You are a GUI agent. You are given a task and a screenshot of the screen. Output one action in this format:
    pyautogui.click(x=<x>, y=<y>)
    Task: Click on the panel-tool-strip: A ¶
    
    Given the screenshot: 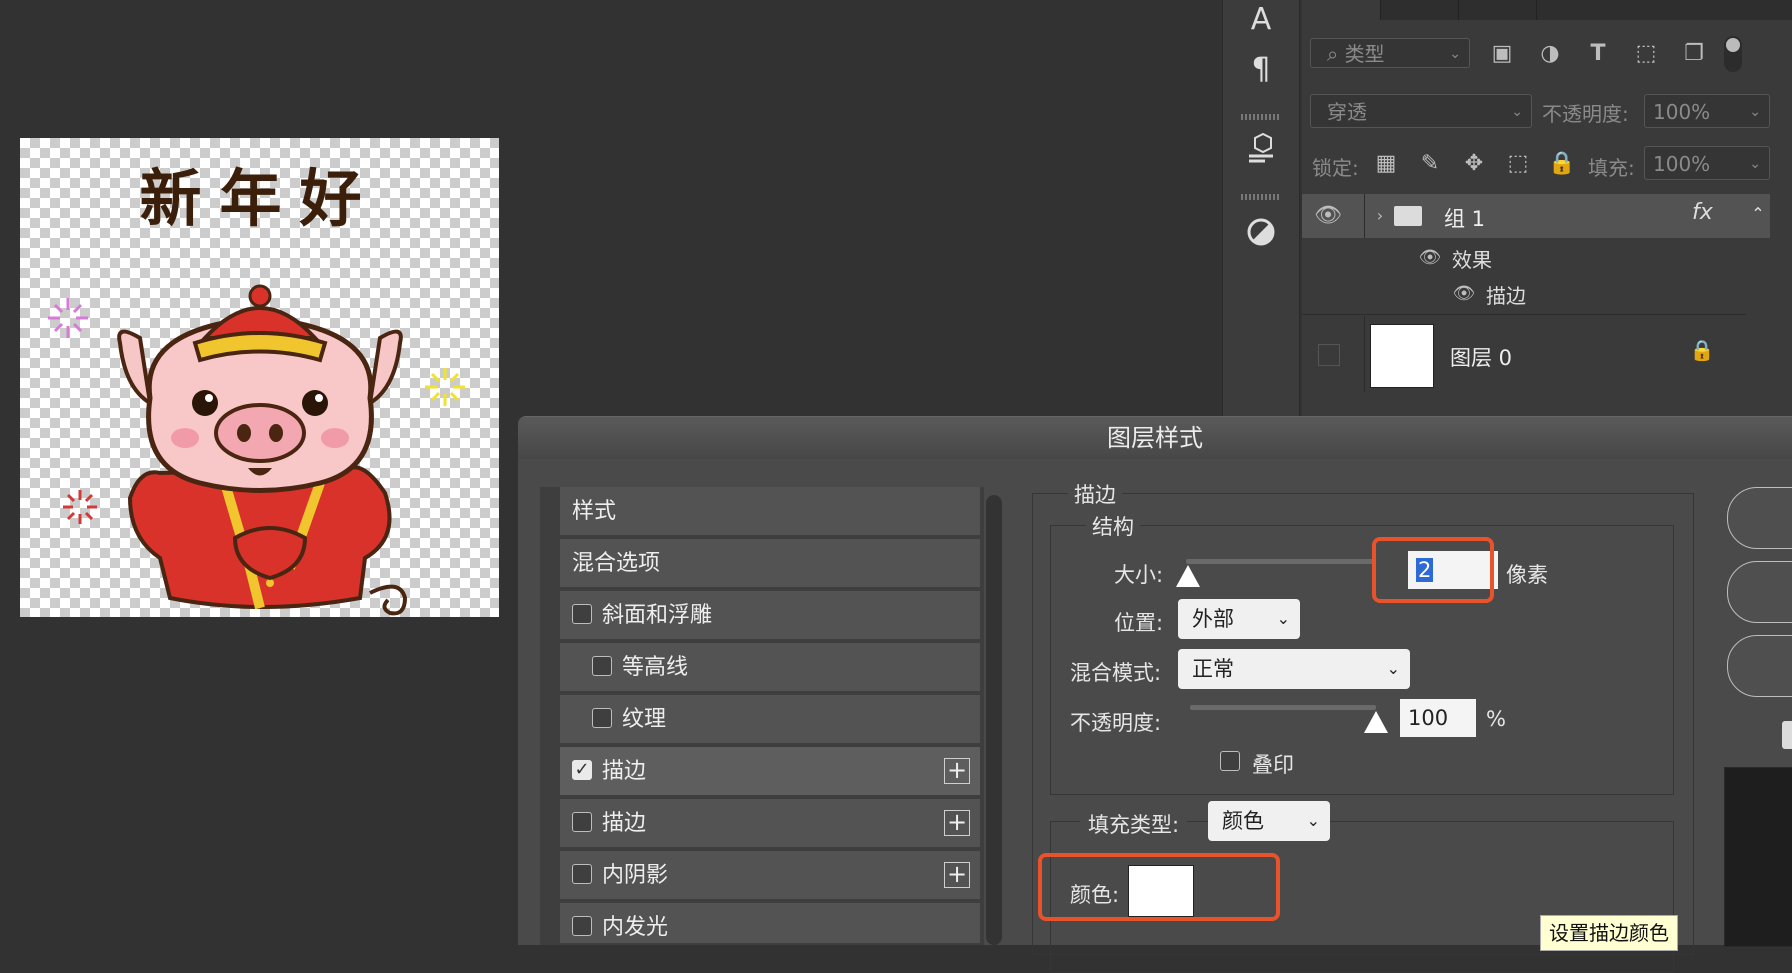 What is the action you would take?
    pyautogui.click(x=1261, y=208)
    